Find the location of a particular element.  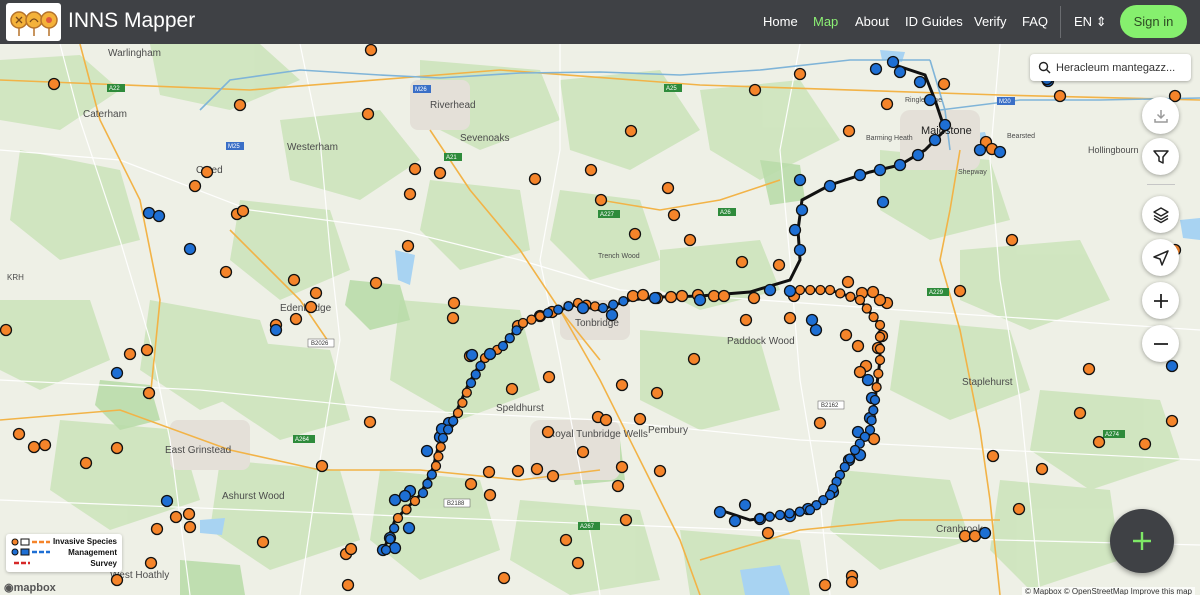

nav-verify: Verify is located at coordinates (990, 21).